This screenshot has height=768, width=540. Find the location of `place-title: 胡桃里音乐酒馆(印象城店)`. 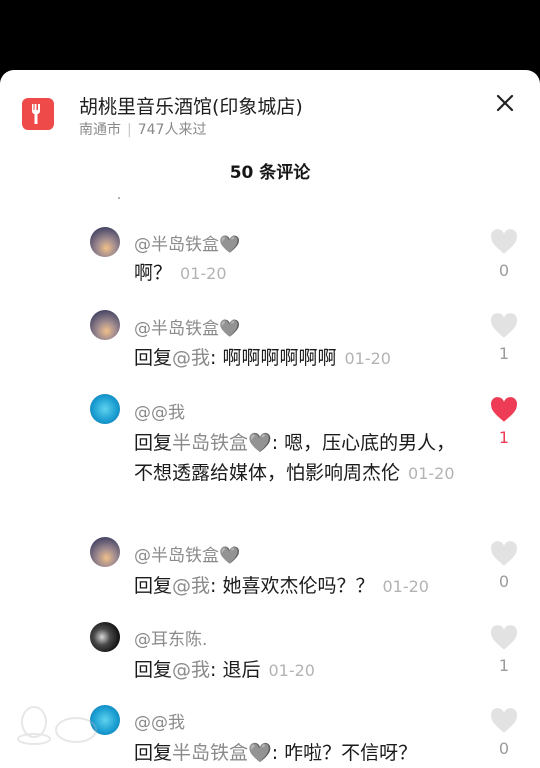

place-title: 胡桃里音乐酒馆(印象城店) is located at coordinates (191, 105).